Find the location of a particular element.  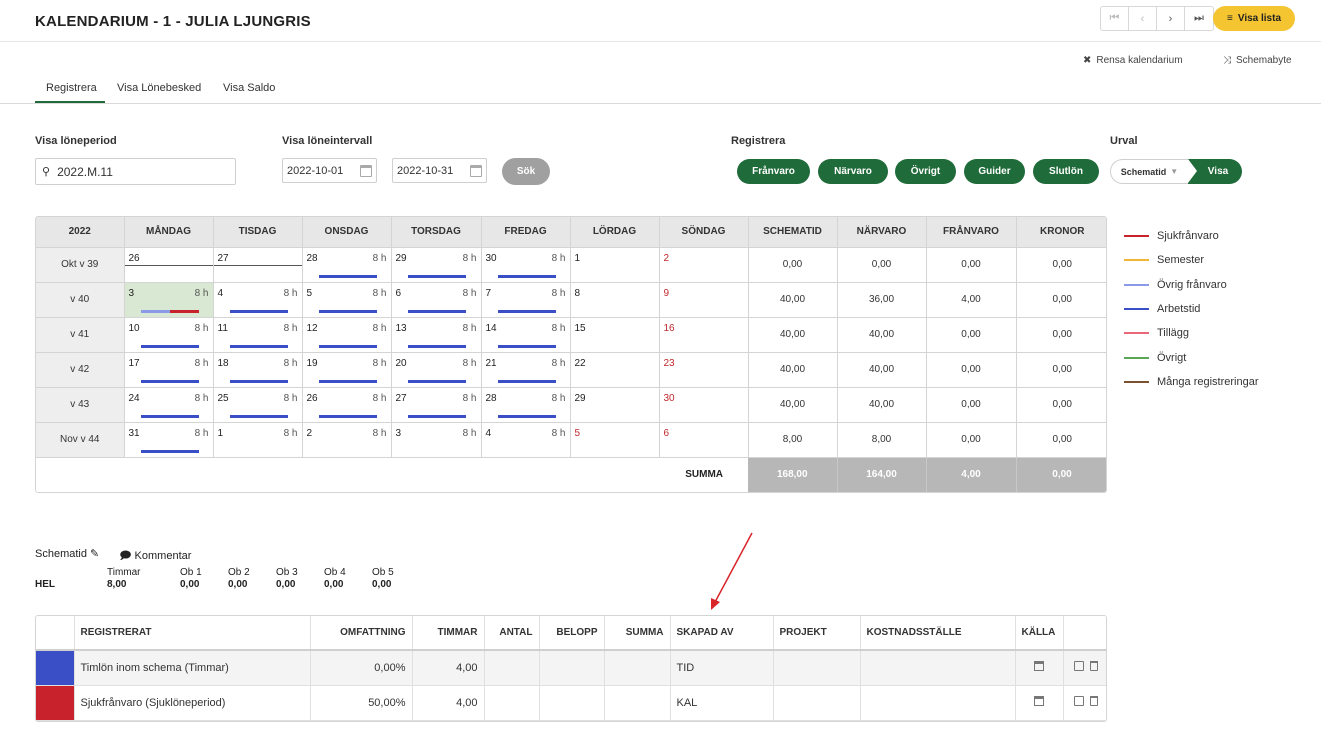

calendar-day-cell: 19 8 h is located at coordinates (347, 370).